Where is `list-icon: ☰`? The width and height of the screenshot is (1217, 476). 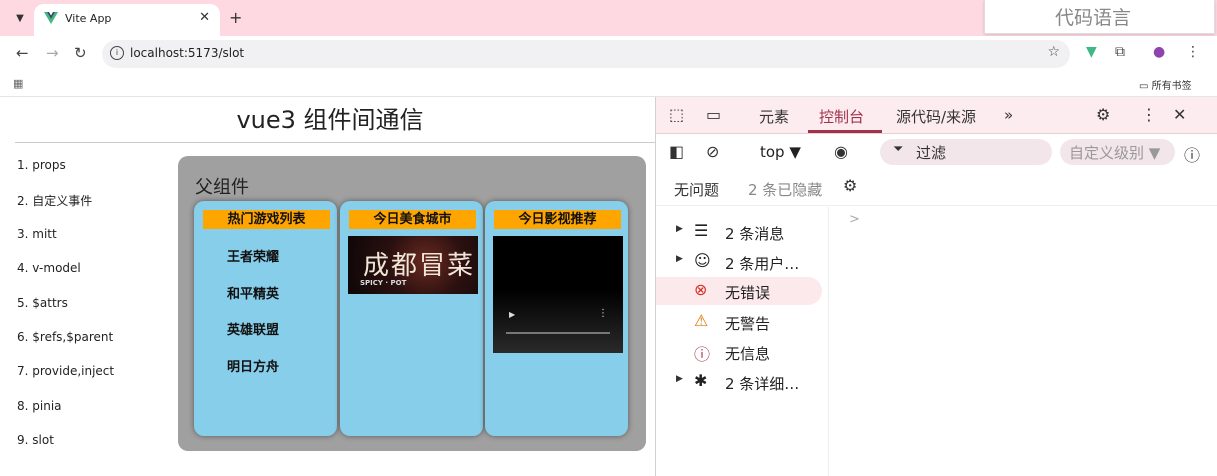 list-icon: ☰ is located at coordinates (701, 230).